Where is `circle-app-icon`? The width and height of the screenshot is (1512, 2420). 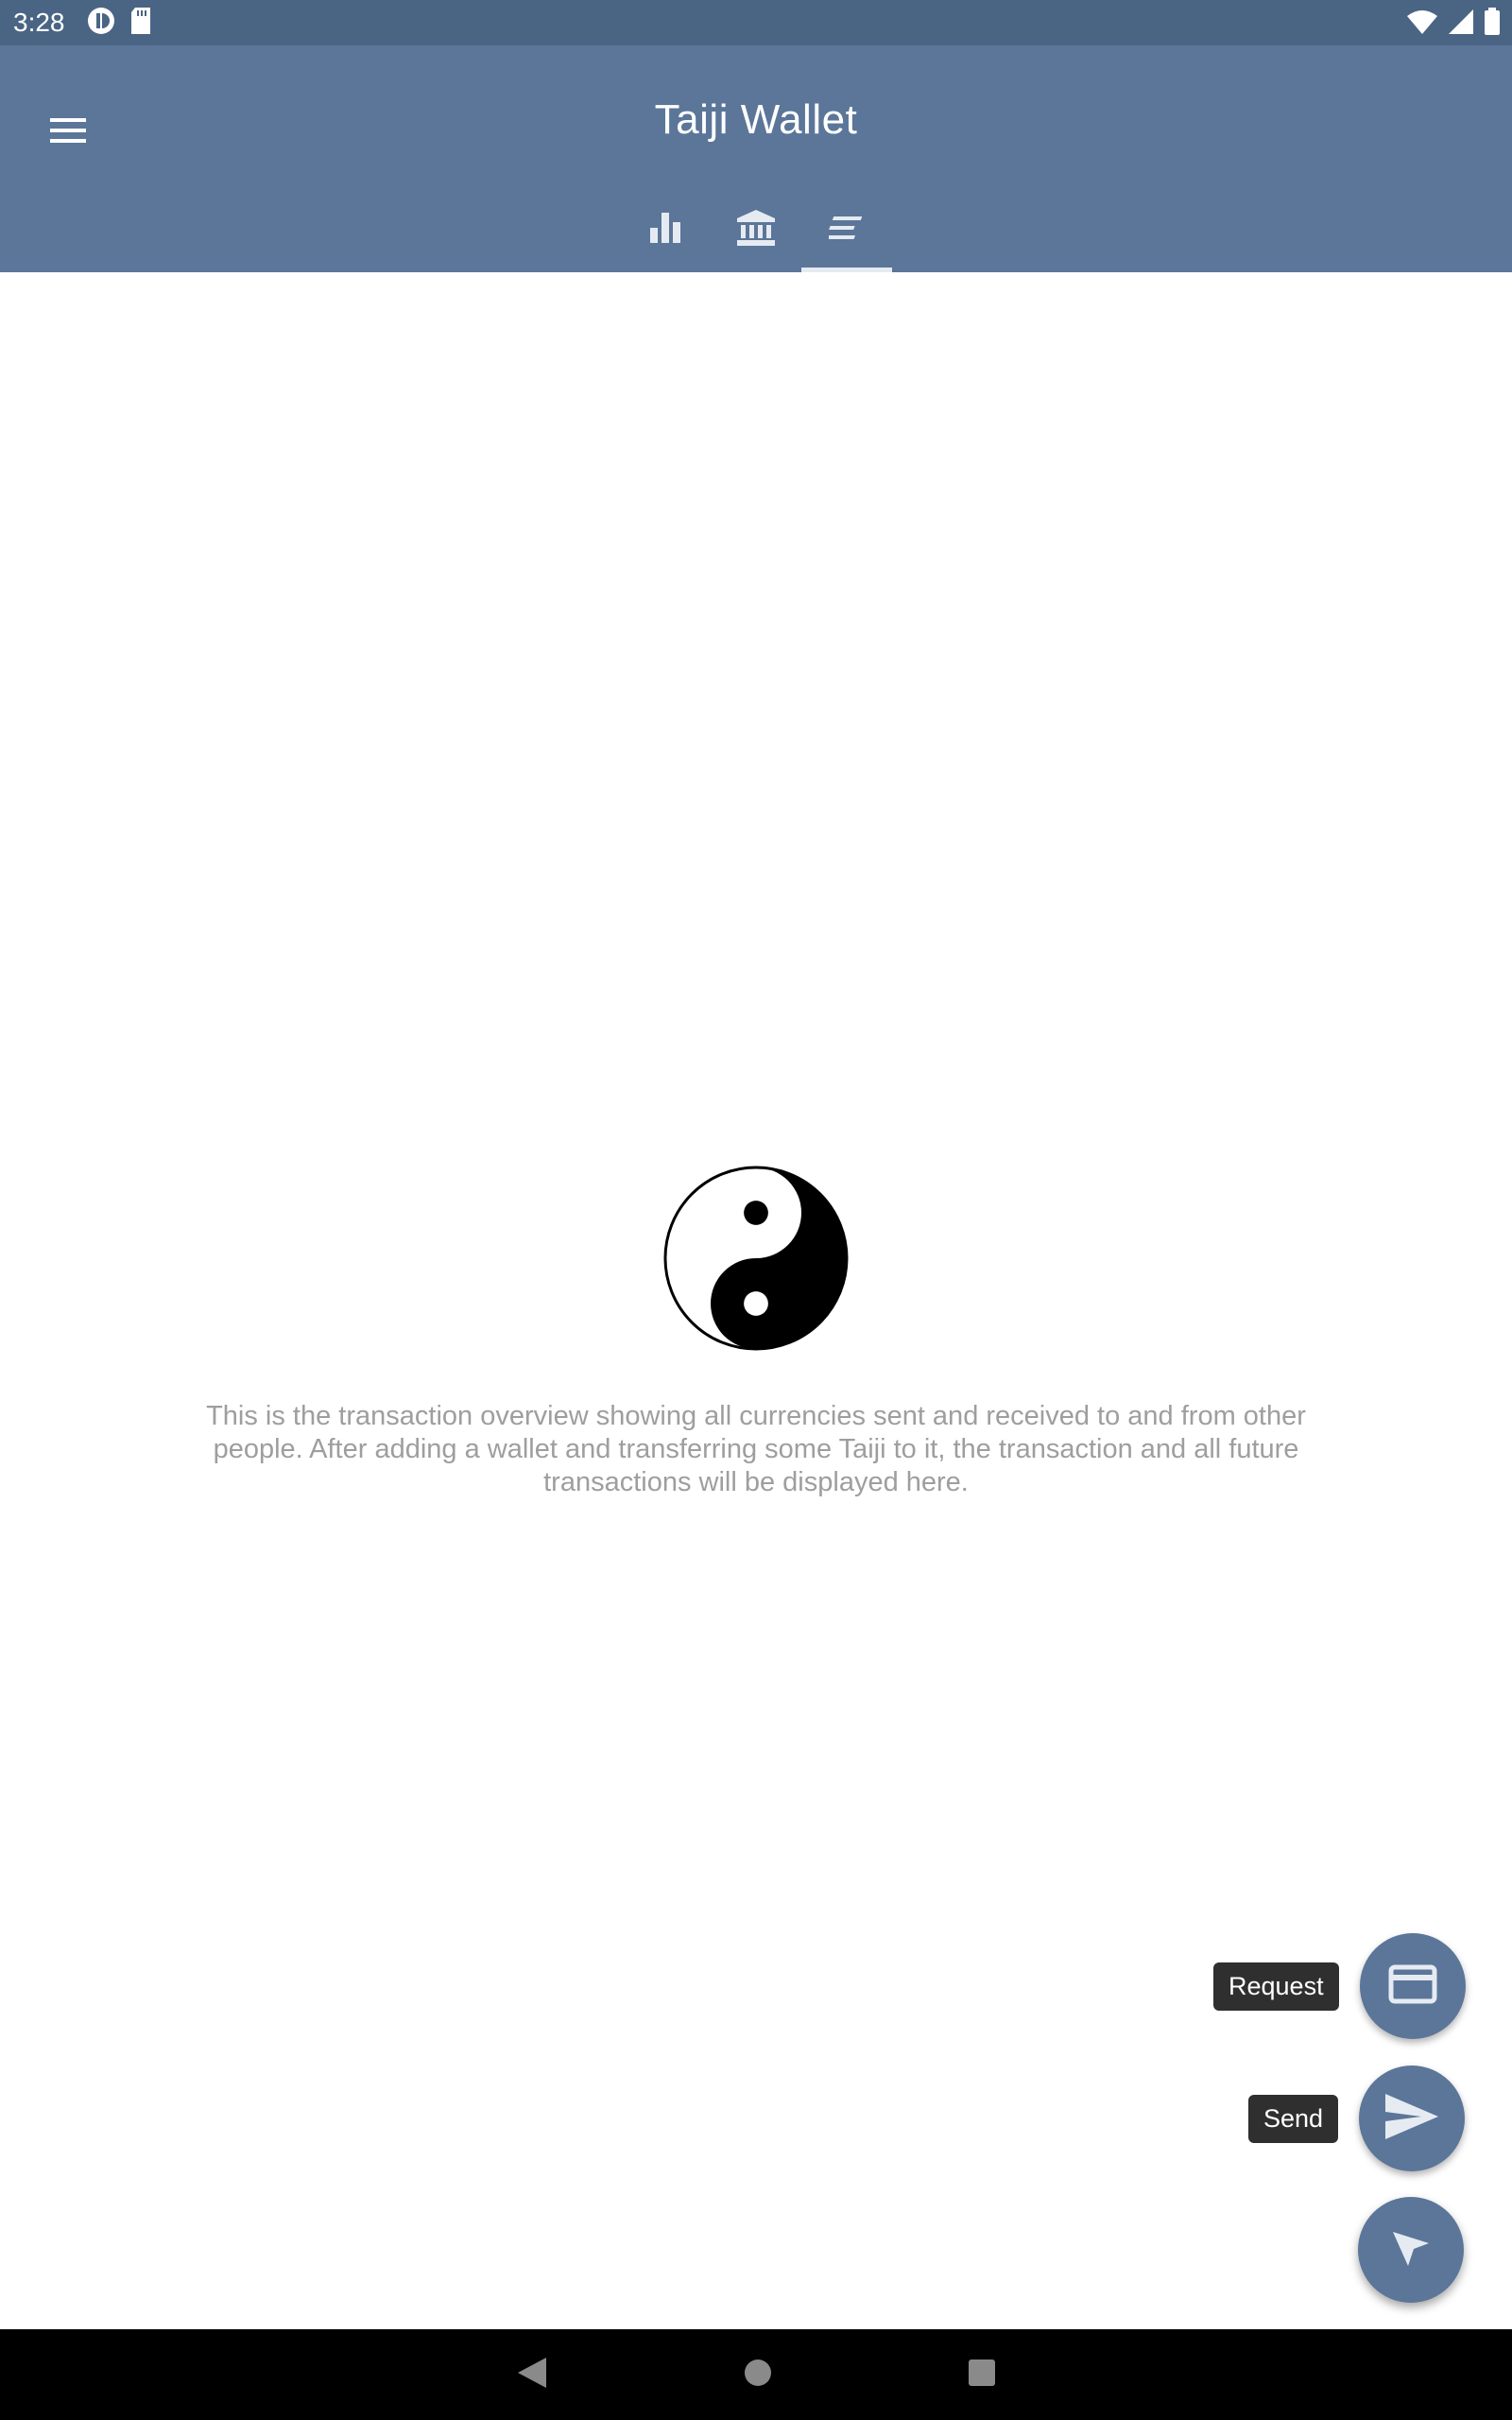 circle-app-icon is located at coordinates (101, 24).